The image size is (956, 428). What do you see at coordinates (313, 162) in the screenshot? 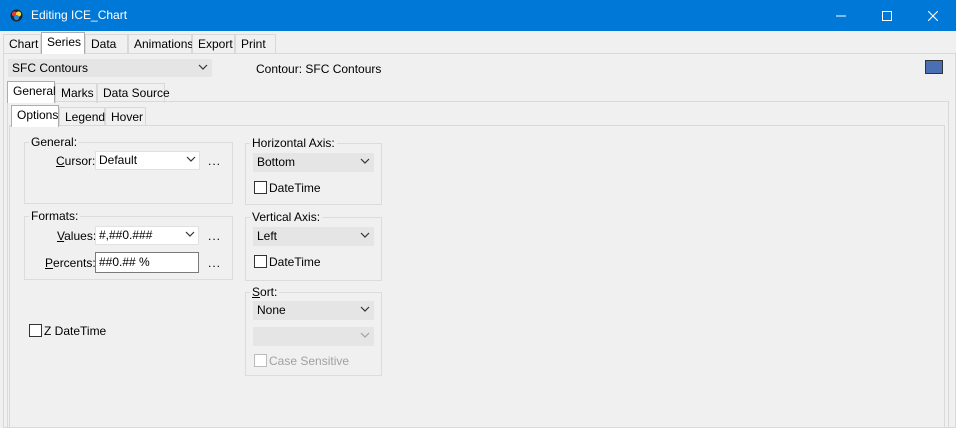
I see `horizontal-axis-select: Bottom` at bounding box center [313, 162].